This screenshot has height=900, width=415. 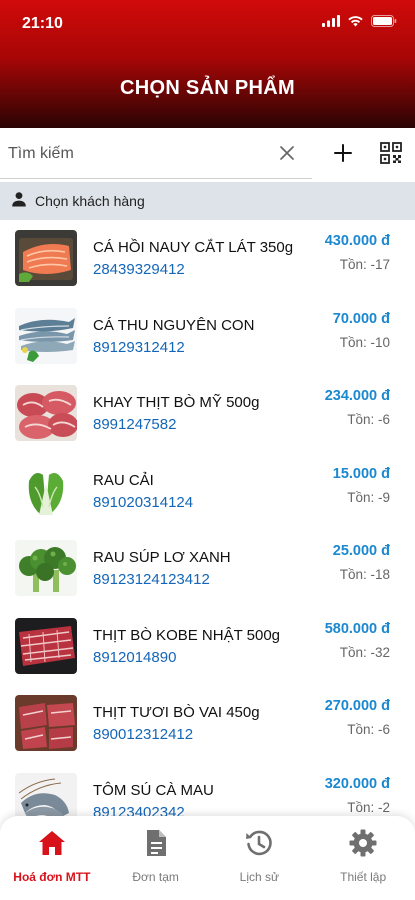 What do you see at coordinates (151, 579) in the screenshot?
I see `product-code: 89123124123412` at bounding box center [151, 579].